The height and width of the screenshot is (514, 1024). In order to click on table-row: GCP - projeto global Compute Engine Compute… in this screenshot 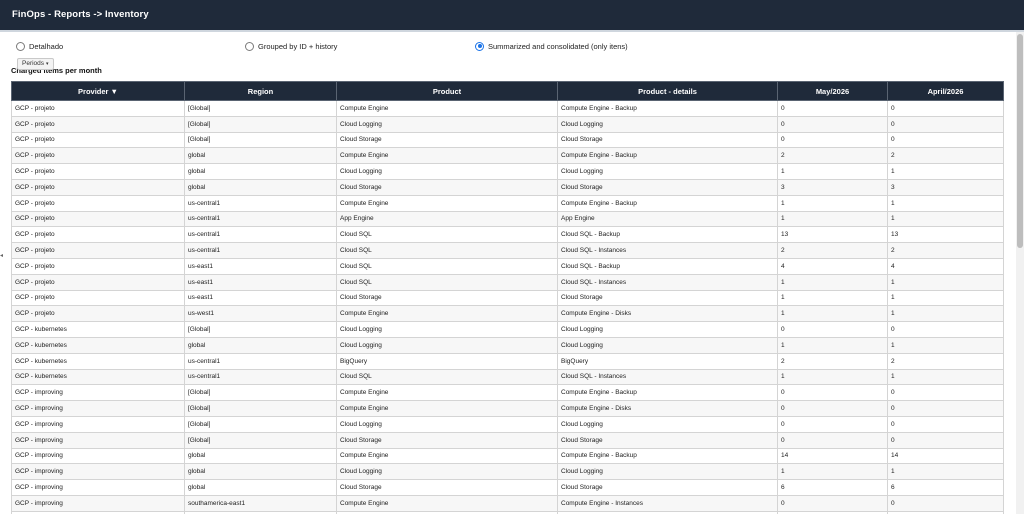, I will do `click(507, 156)`.